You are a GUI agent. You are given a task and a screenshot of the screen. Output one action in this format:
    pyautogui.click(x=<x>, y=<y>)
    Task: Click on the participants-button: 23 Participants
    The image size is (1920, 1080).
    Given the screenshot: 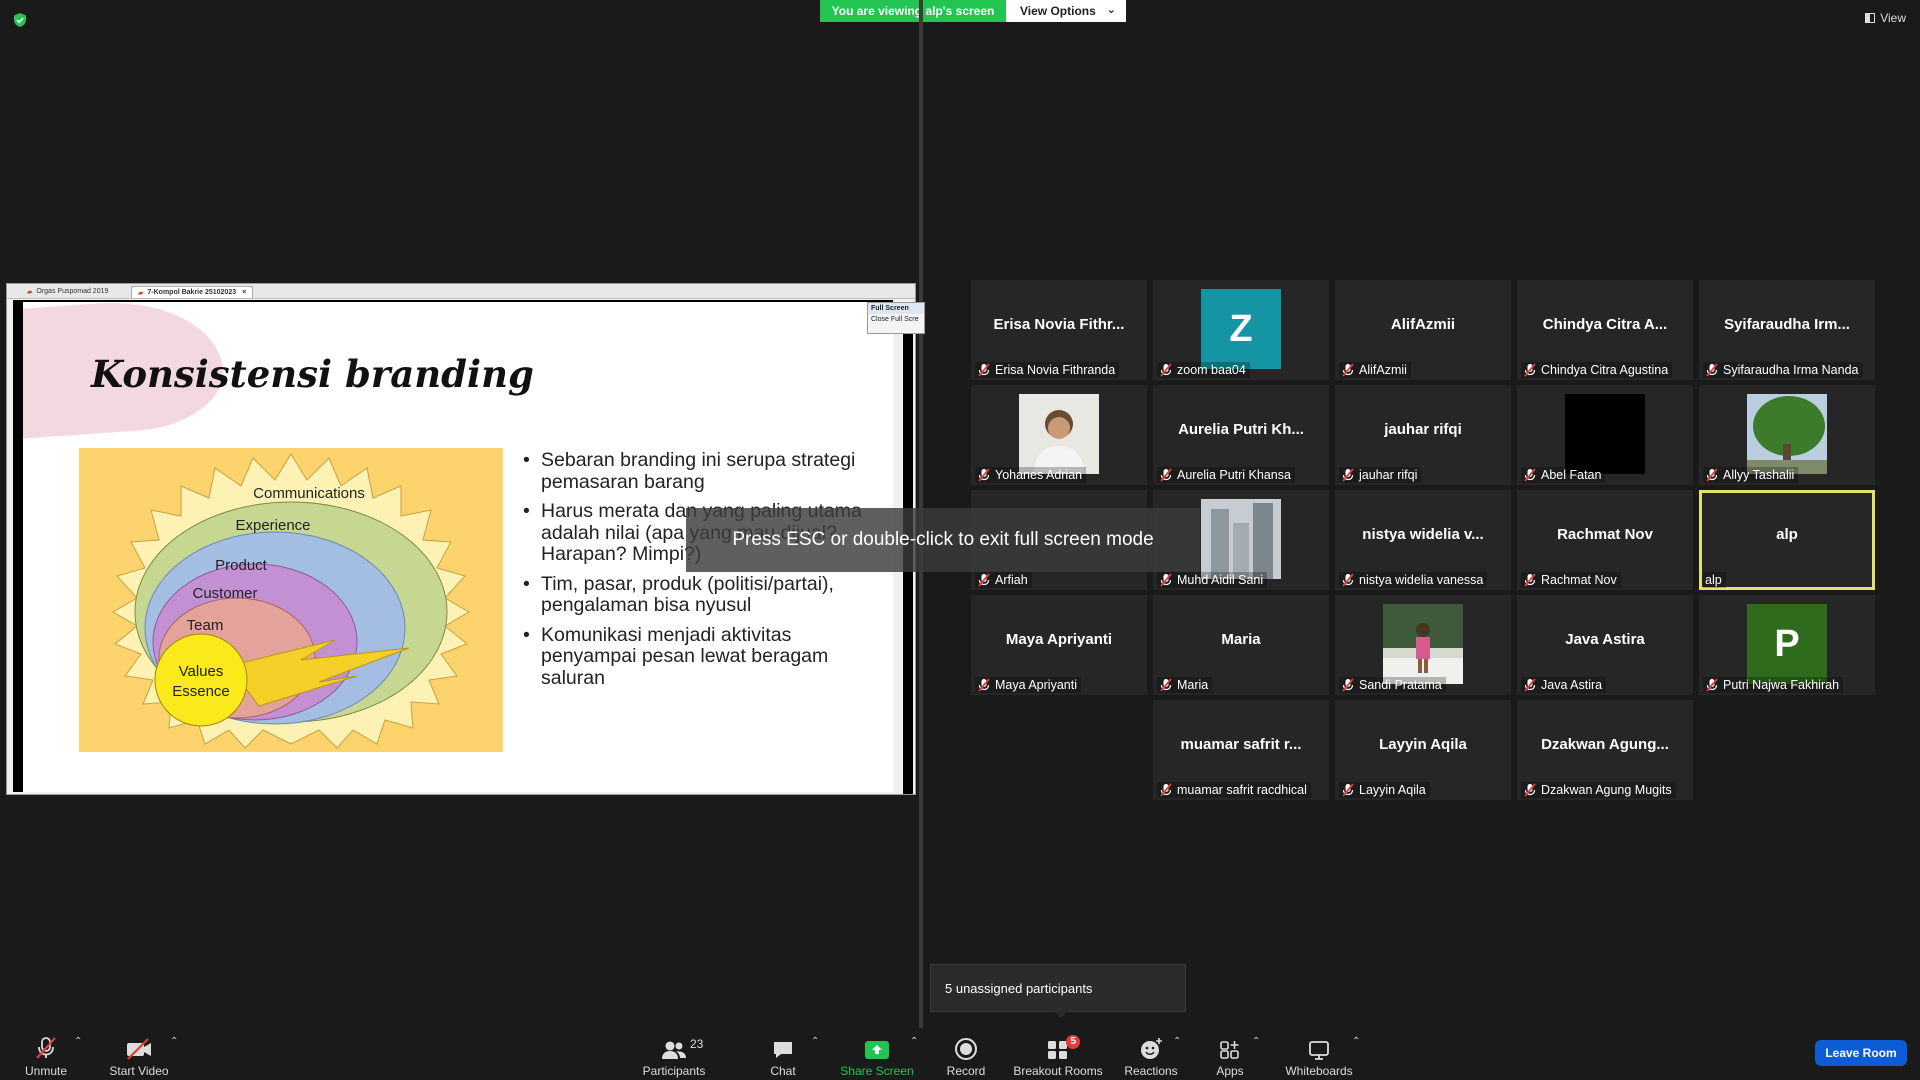 What is the action you would take?
    pyautogui.click(x=674, y=1054)
    